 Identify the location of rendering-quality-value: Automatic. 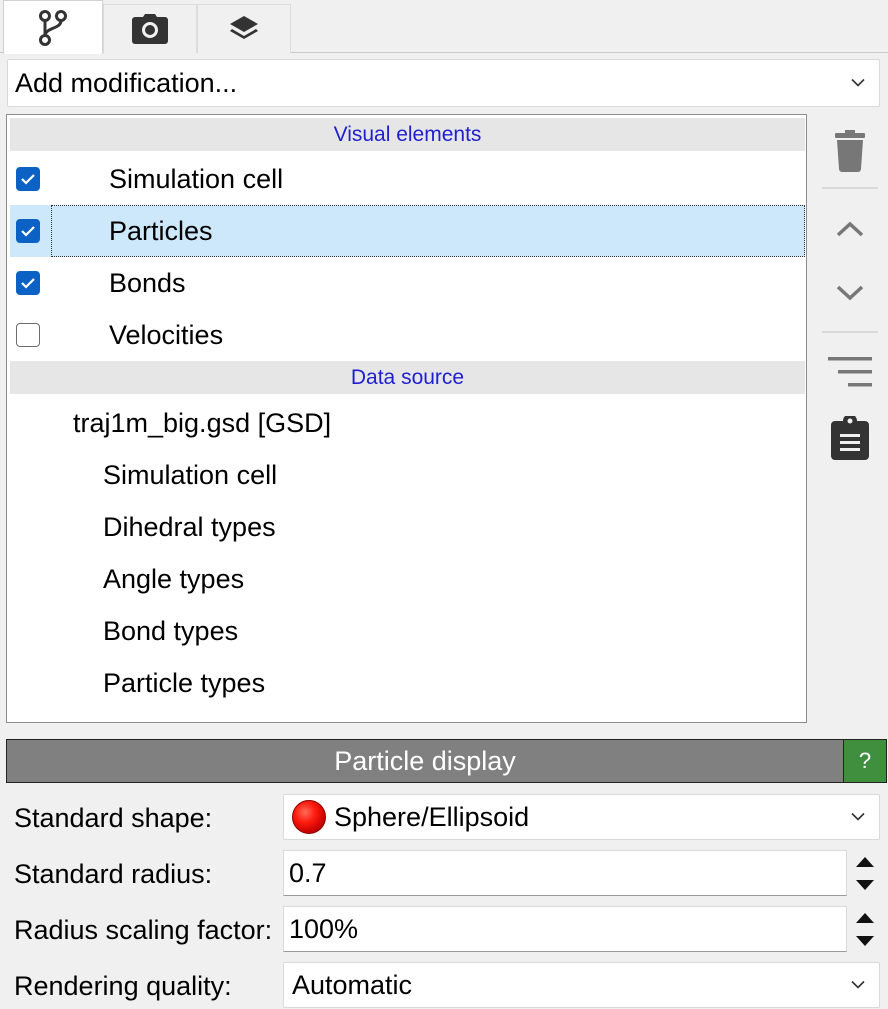
(352, 984).